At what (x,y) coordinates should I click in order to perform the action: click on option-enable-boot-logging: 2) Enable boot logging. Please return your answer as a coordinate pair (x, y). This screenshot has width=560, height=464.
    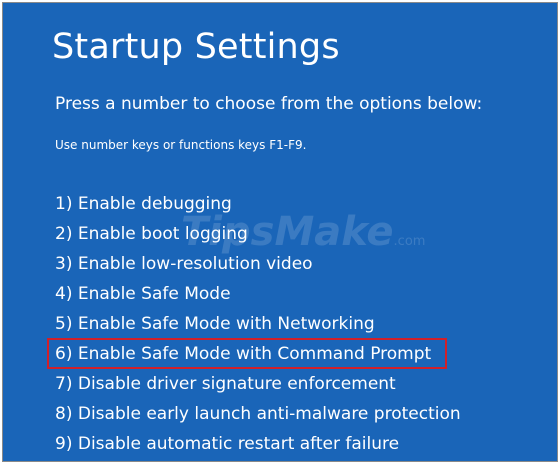
    Looking at the image, I should click on (258, 234).